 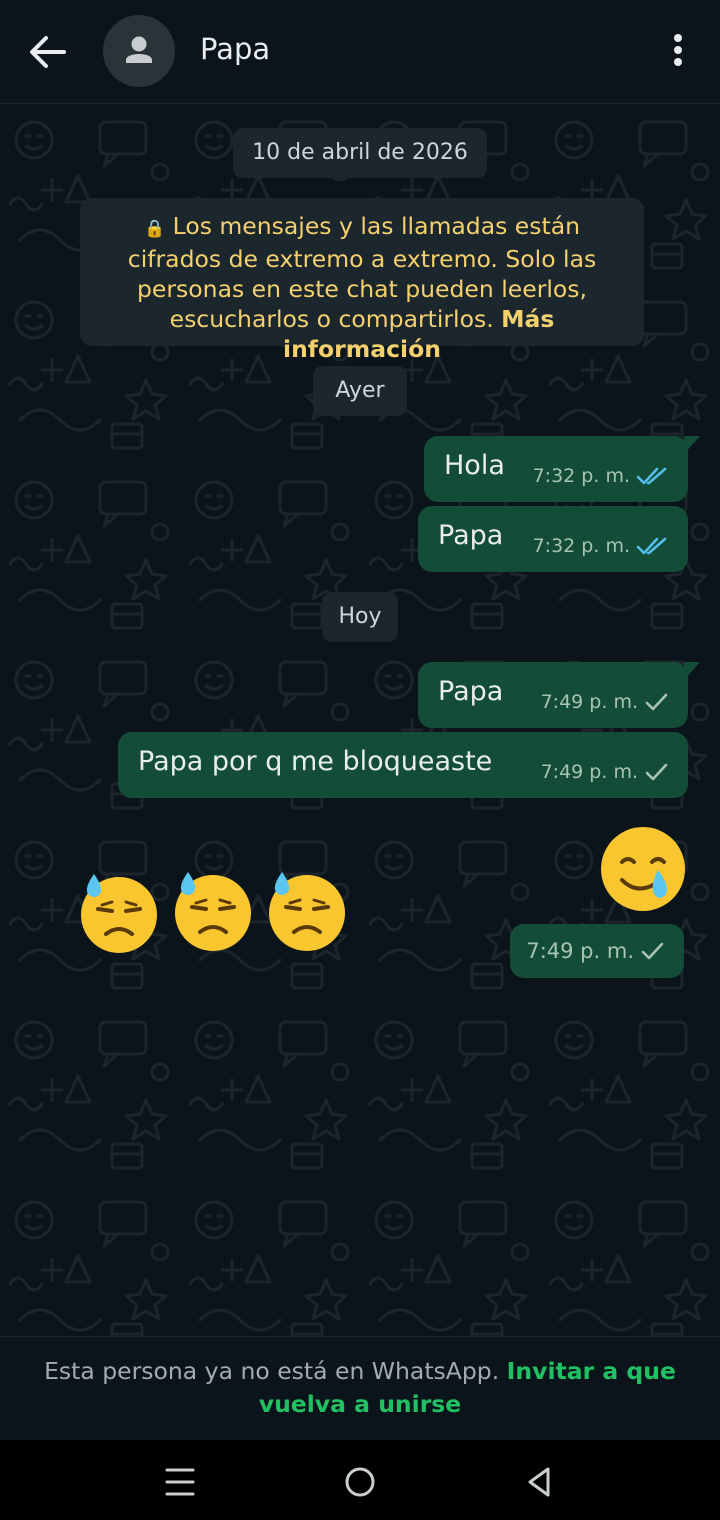 I want to click on more-options-button, so click(x=678, y=52).